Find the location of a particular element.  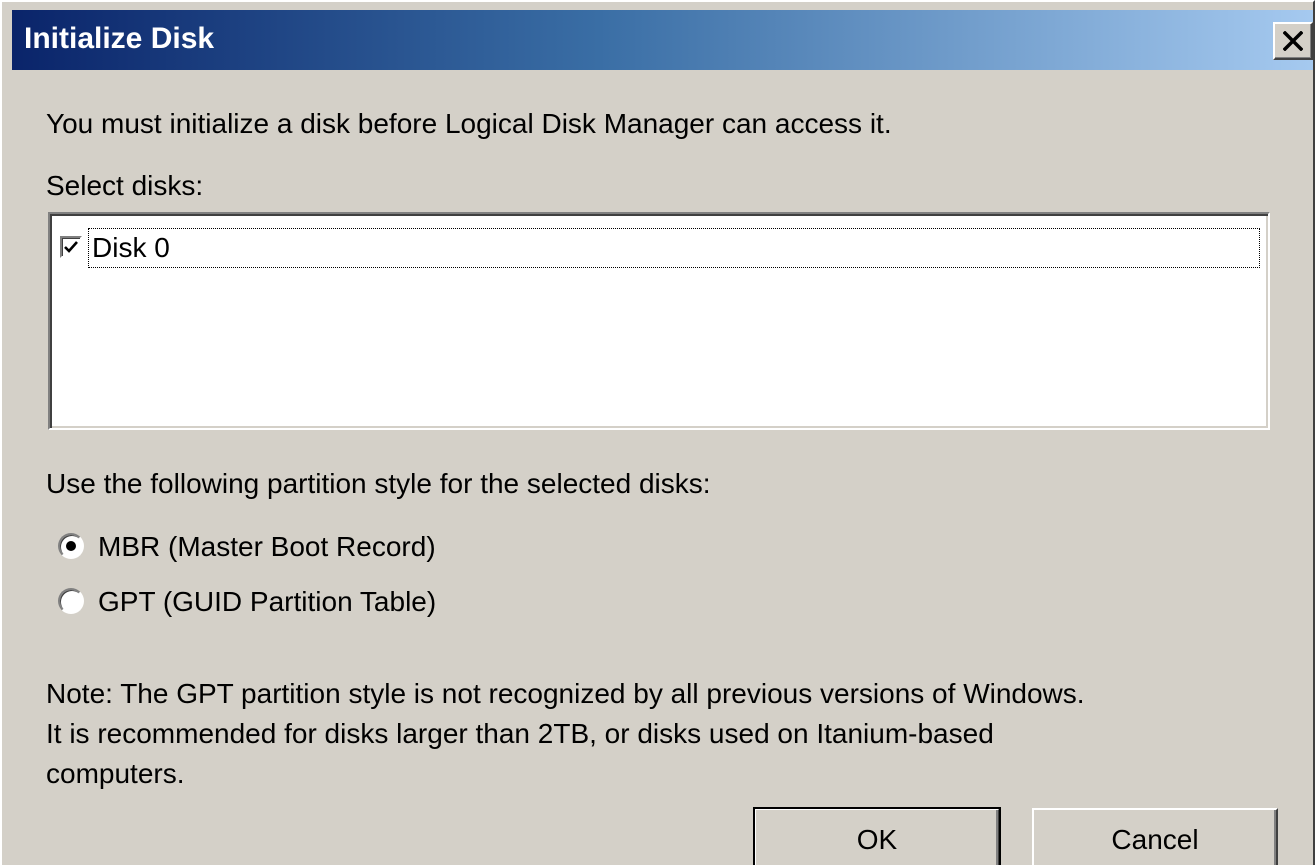

cancel-button: Cancel is located at coordinates (1155, 836).